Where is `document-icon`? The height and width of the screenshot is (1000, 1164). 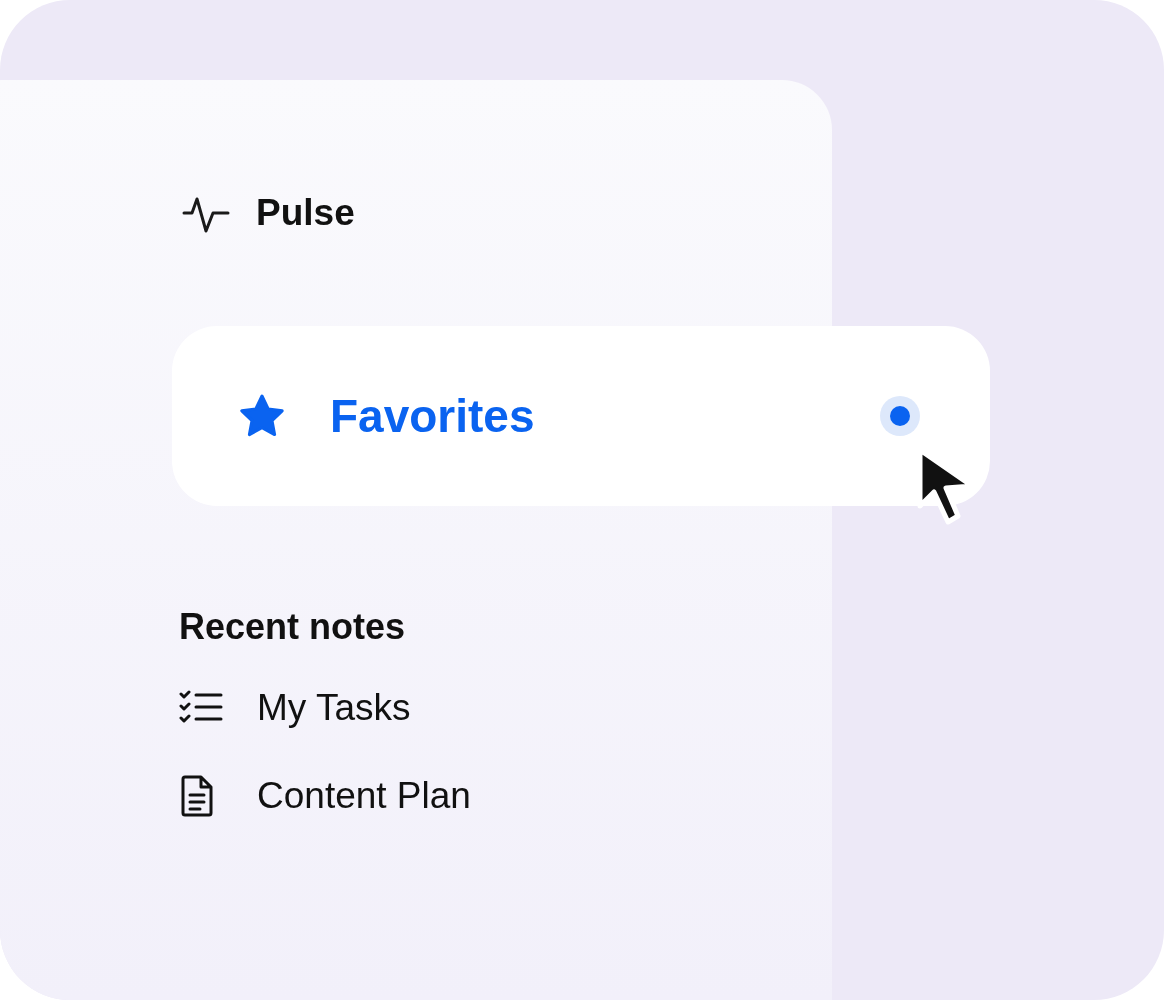 document-icon is located at coordinates (197, 796).